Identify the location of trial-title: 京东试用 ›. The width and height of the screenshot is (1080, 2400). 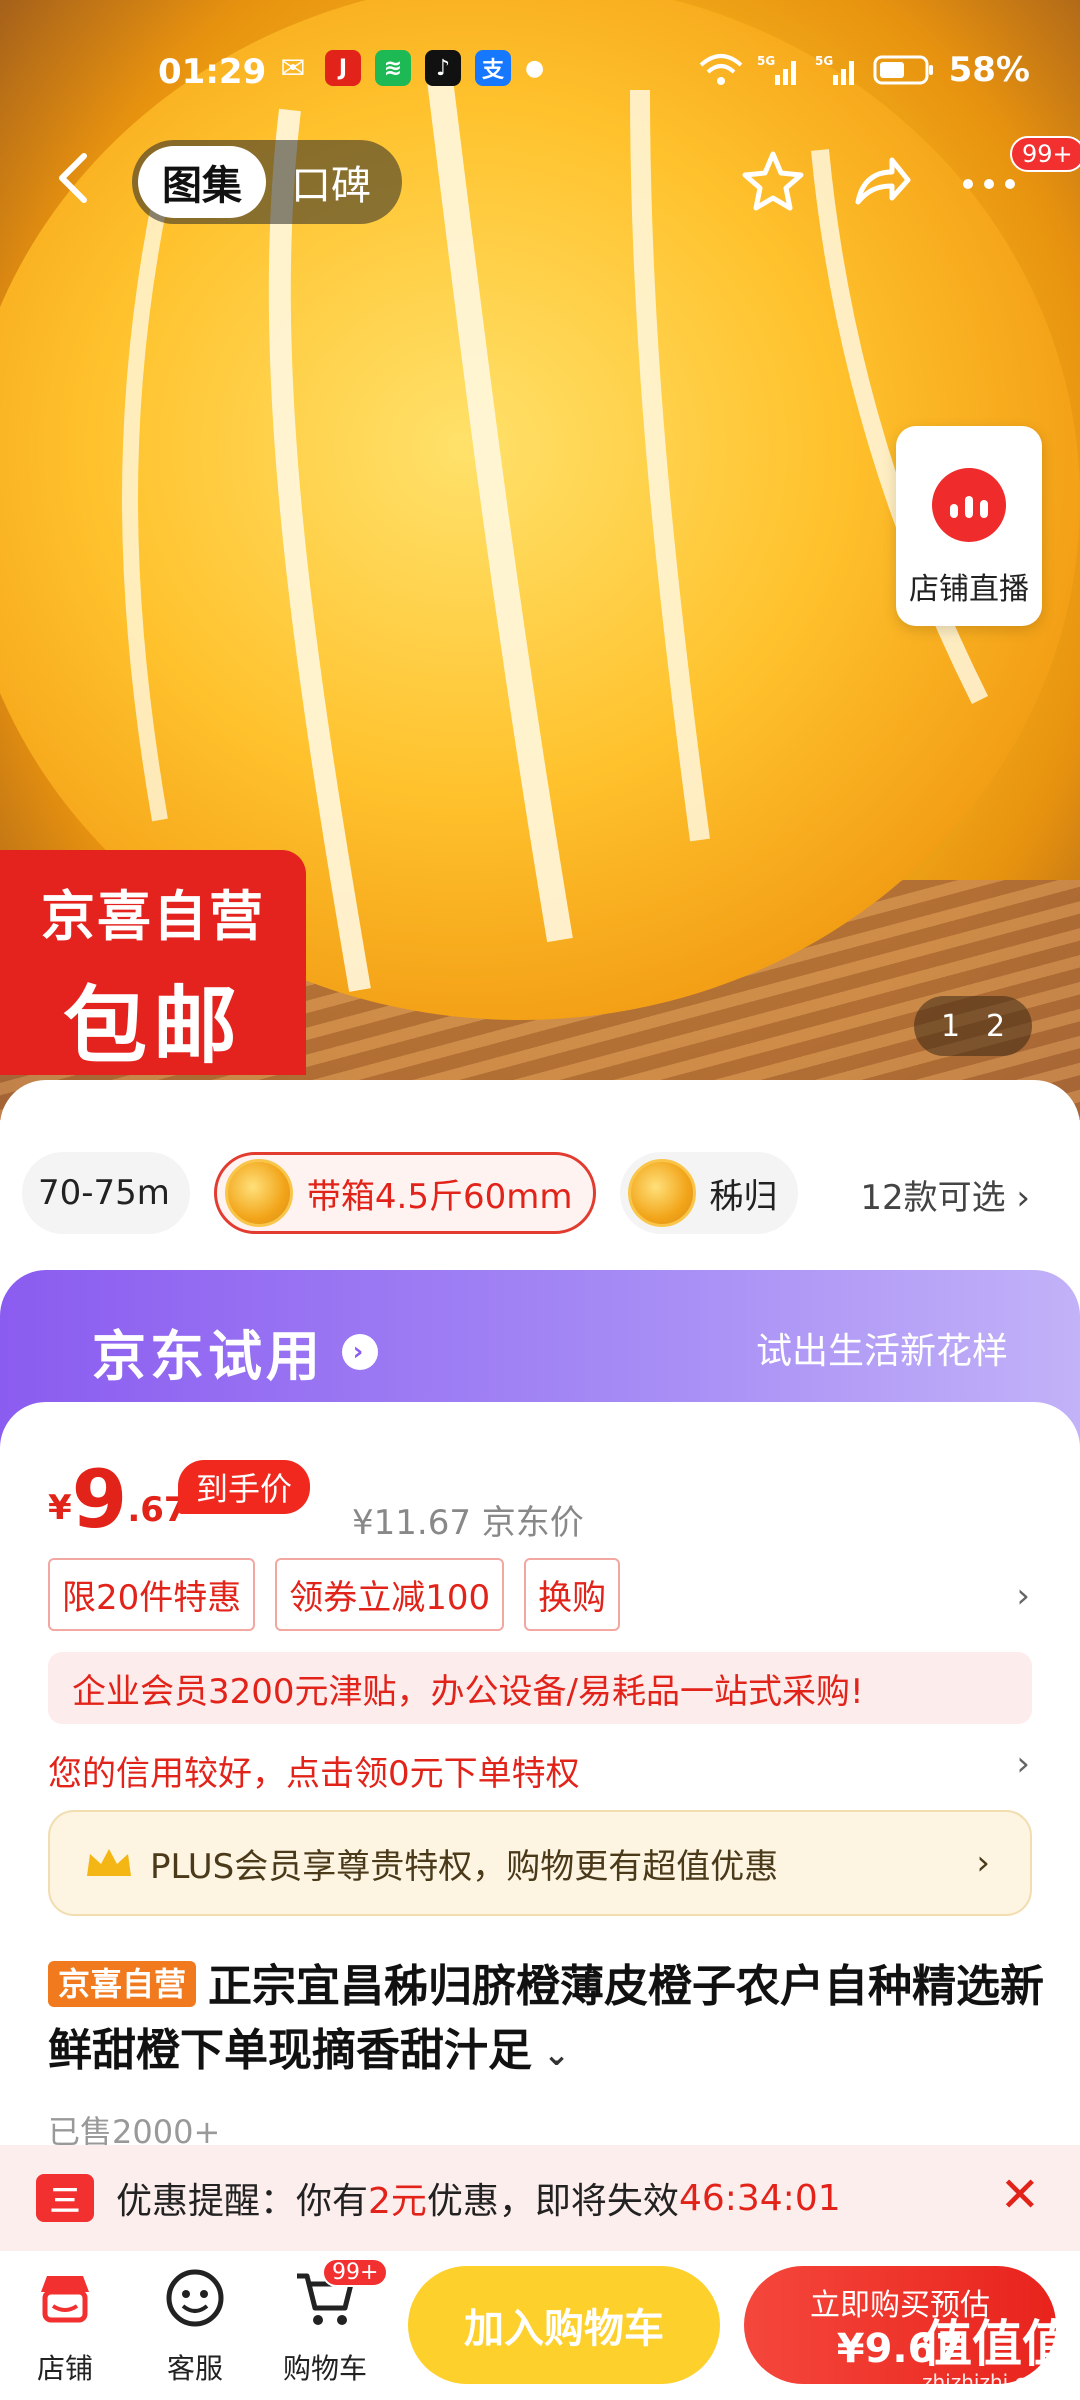
(235, 1351).